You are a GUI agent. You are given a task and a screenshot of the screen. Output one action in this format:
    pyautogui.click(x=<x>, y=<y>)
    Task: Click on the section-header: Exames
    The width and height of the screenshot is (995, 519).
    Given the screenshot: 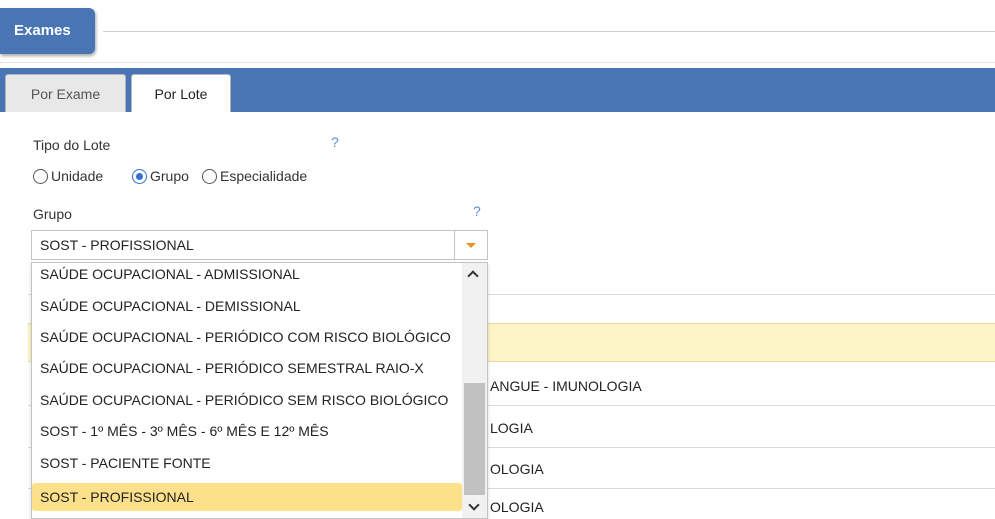 What is the action you would take?
    pyautogui.click(x=497, y=31)
    